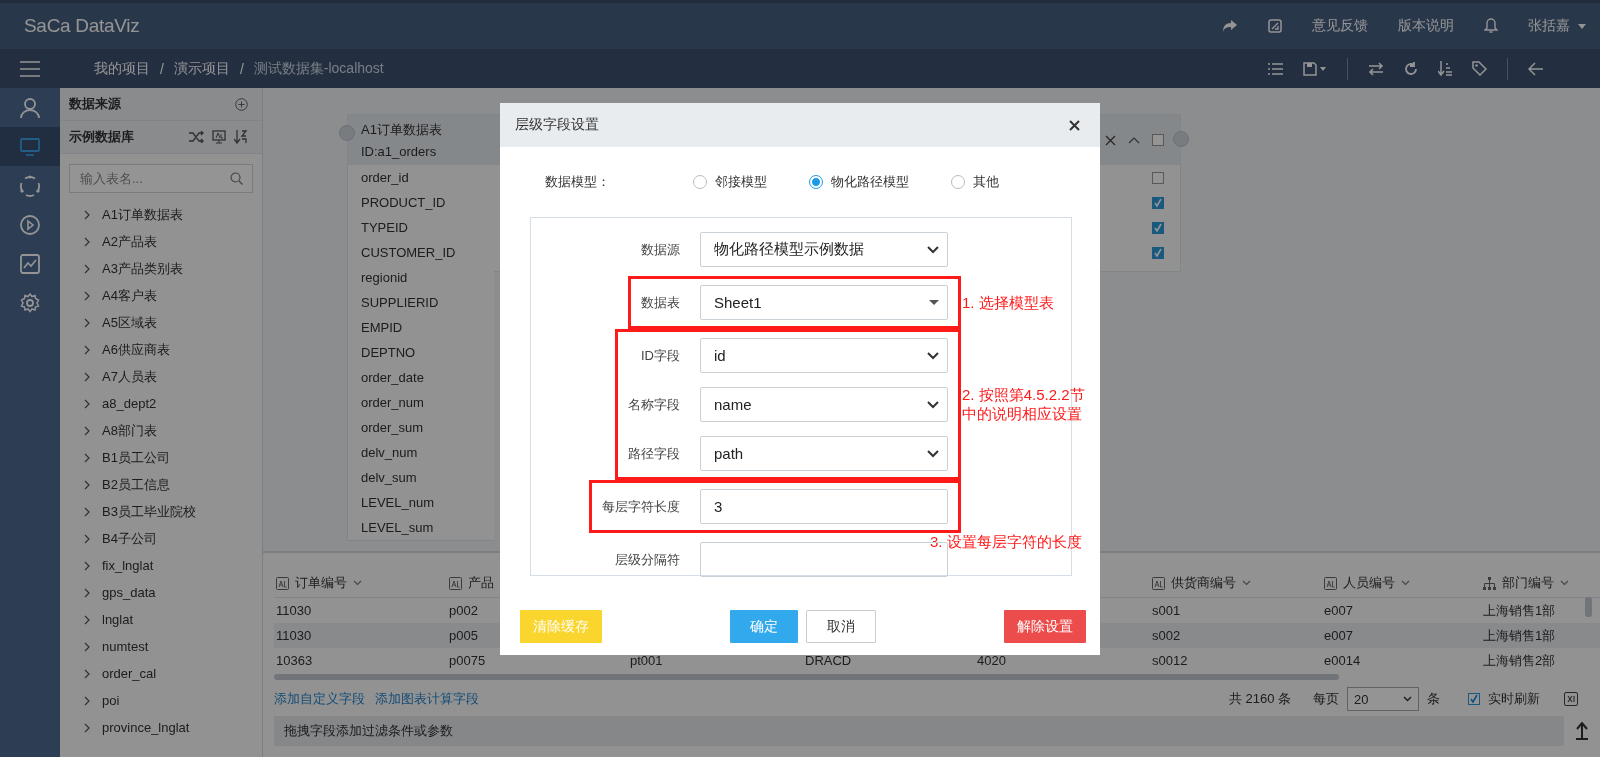 The image size is (1600, 757). What do you see at coordinates (1582, 731) in the screenshot?
I see `upload-arrow-icon` at bounding box center [1582, 731].